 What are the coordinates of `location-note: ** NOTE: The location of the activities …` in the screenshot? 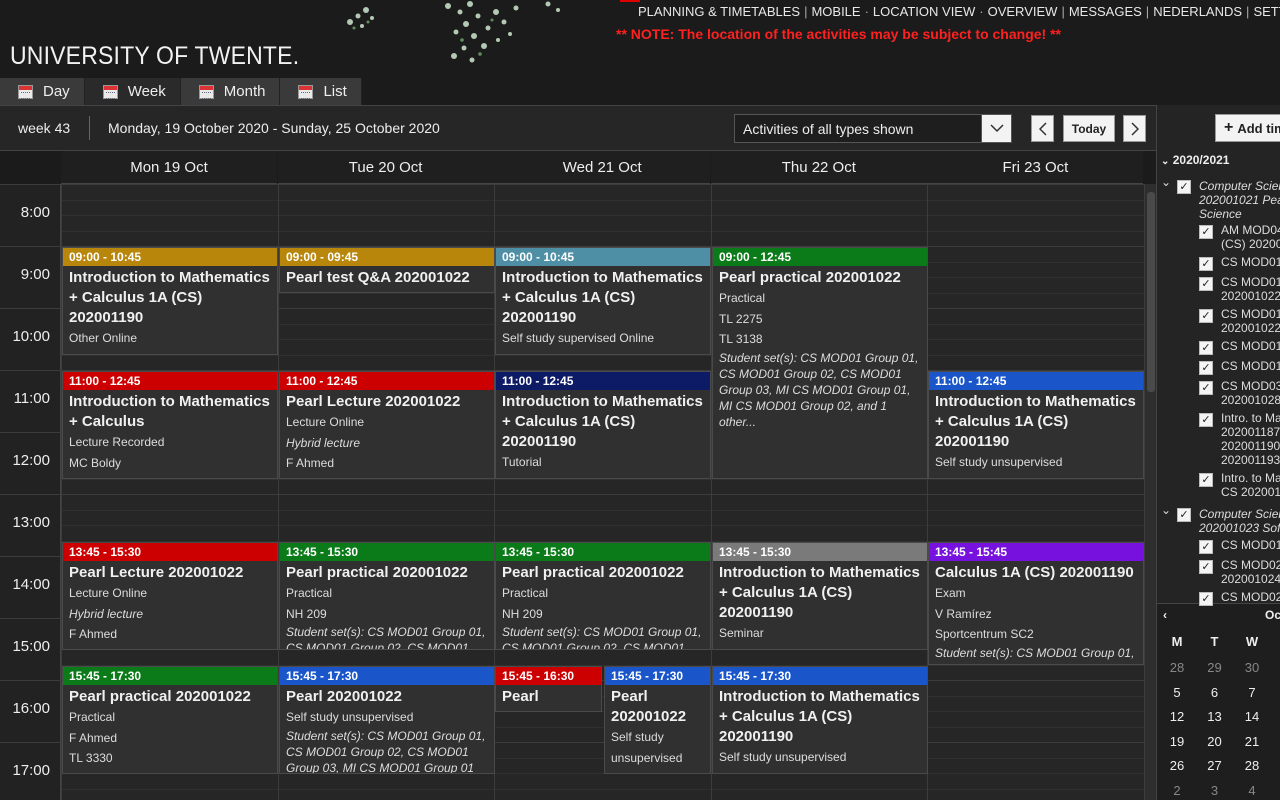 It's located at (838, 34).